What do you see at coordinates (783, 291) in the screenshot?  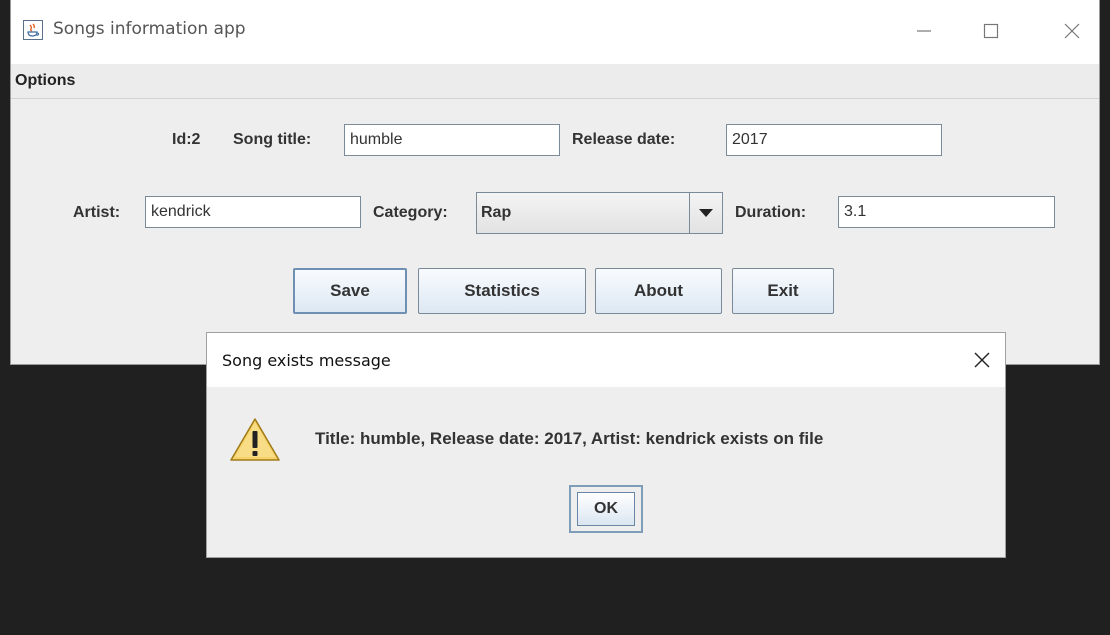 I see `exit-button: Exit` at bounding box center [783, 291].